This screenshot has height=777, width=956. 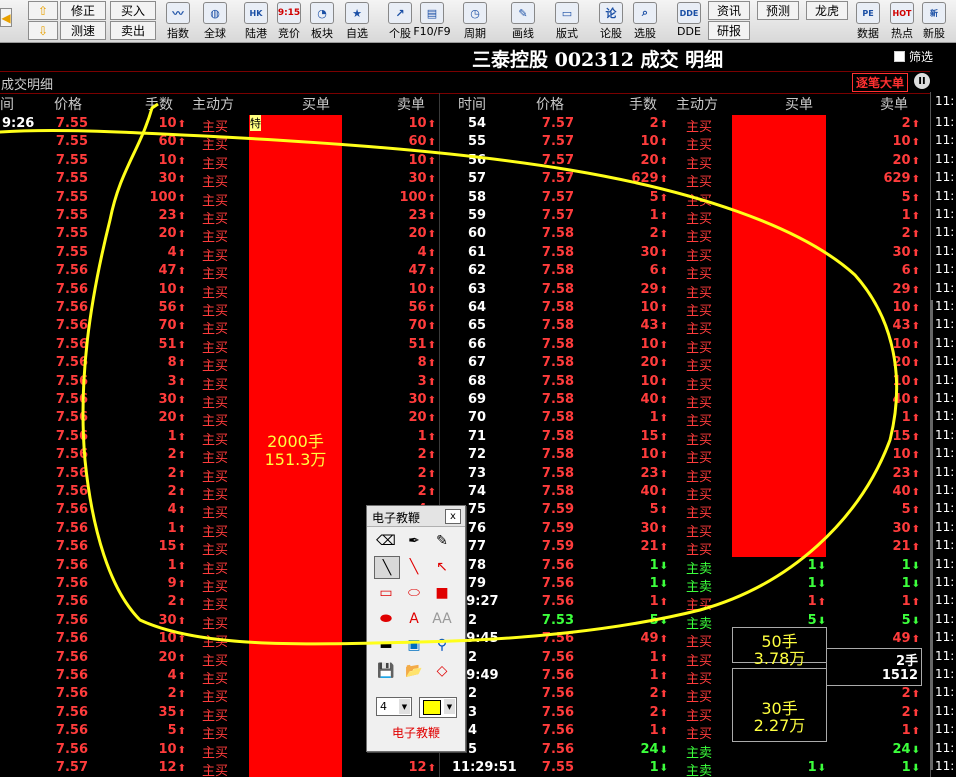 What do you see at coordinates (43, 30) in the screenshot?
I see `arrow-down-icon: ⇩` at bounding box center [43, 30].